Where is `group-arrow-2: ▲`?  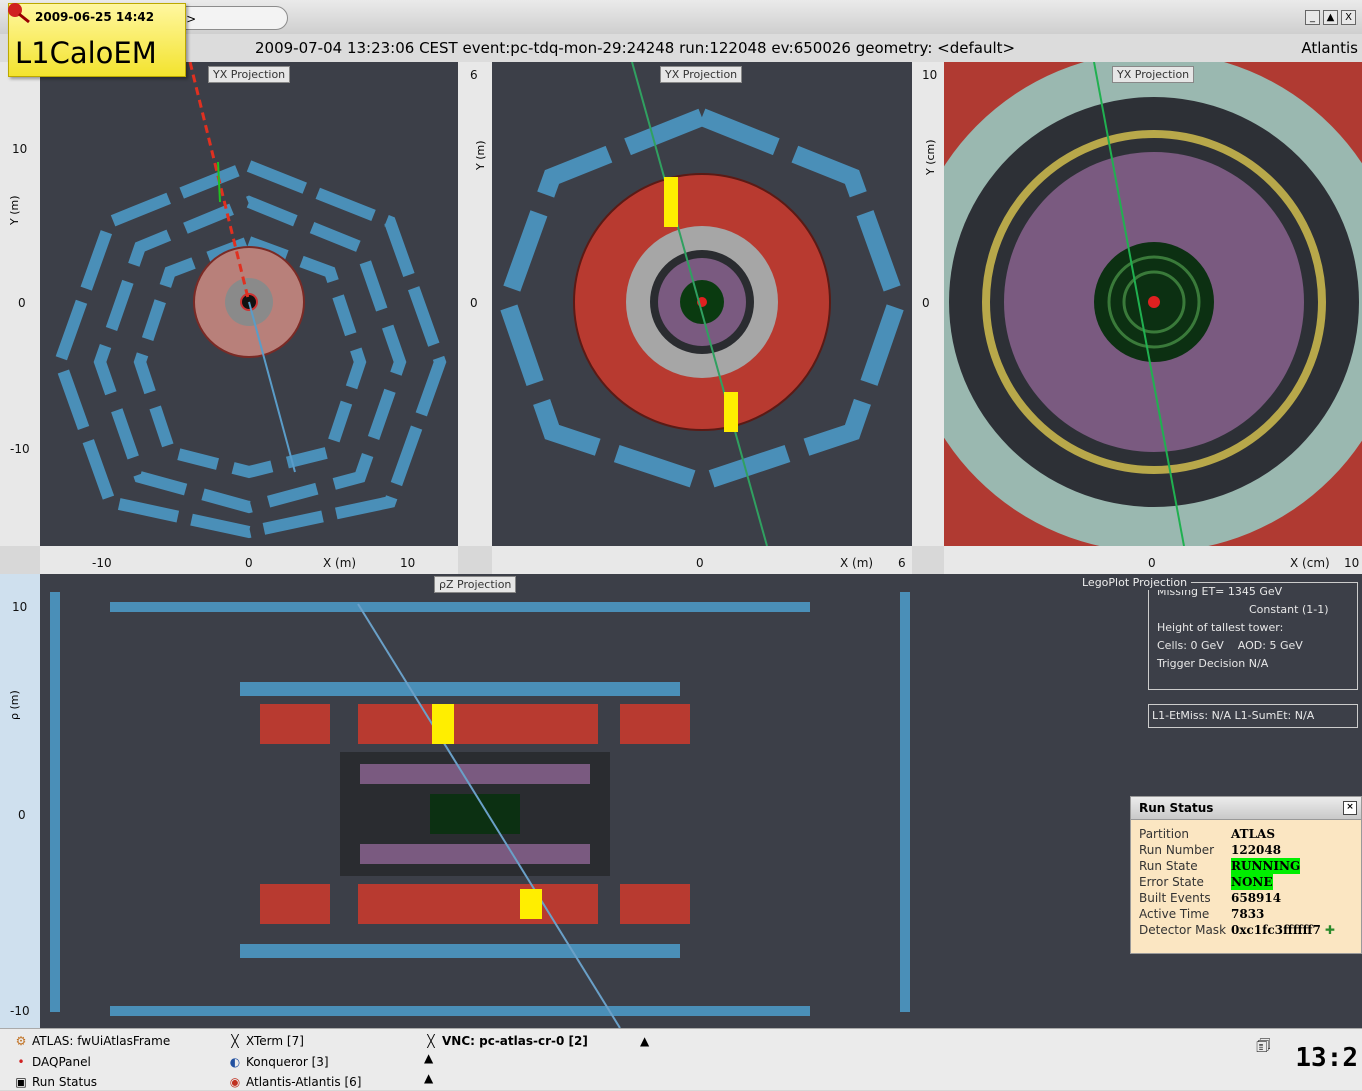 group-arrow-2: ▲ is located at coordinates (428, 1078).